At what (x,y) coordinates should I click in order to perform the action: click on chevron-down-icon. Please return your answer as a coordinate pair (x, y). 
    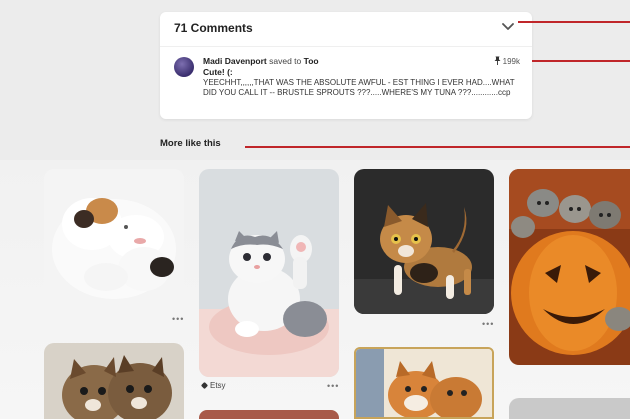
    Looking at the image, I should click on (508, 27).